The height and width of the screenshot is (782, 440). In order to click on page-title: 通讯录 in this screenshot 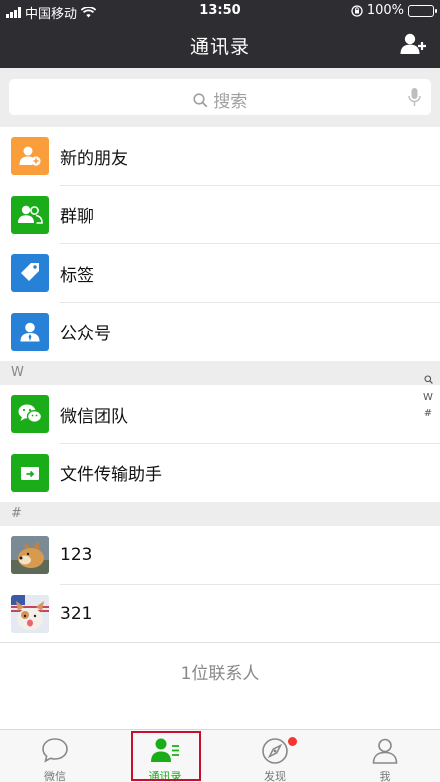, I will do `click(219, 47)`.